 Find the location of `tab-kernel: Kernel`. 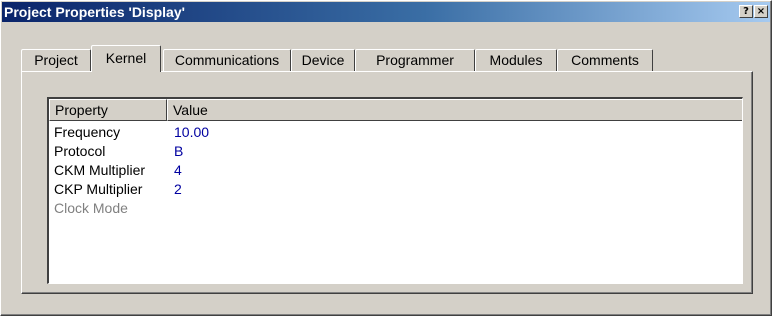

tab-kernel: Kernel is located at coordinates (126, 58).